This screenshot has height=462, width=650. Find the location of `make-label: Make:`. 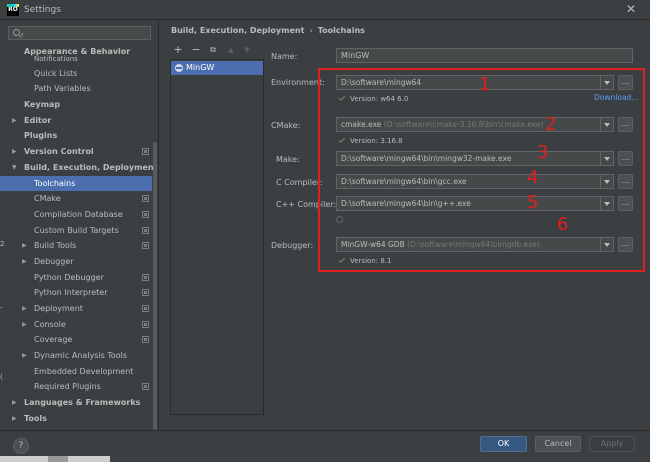

make-label: Make: is located at coordinates (288, 159).